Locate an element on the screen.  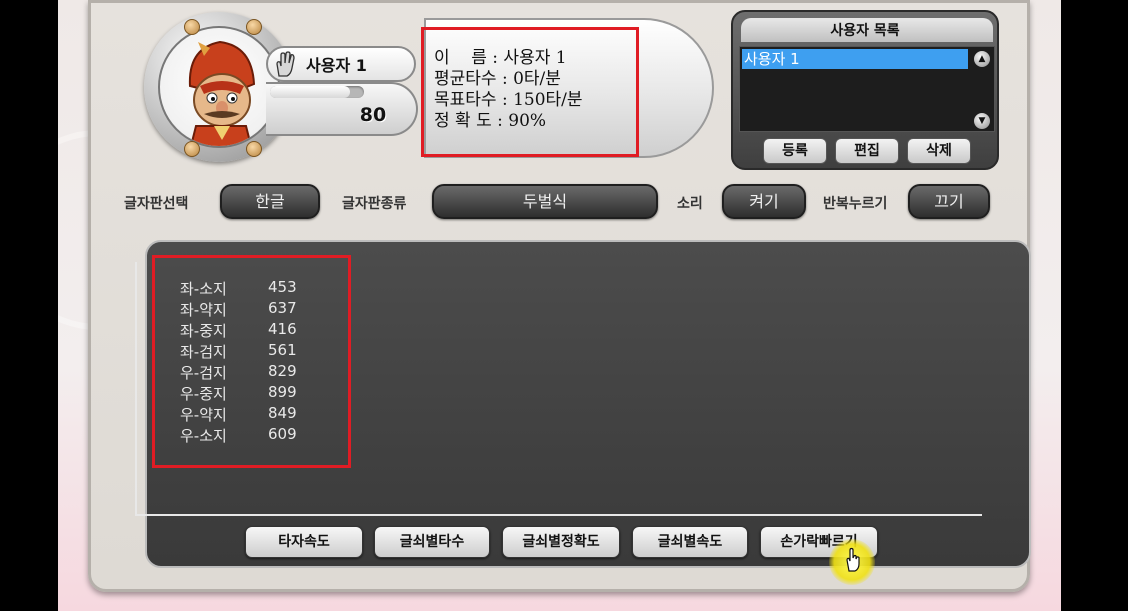
user-list: 사용자 1 ▲ ▼ is located at coordinates (867, 89).